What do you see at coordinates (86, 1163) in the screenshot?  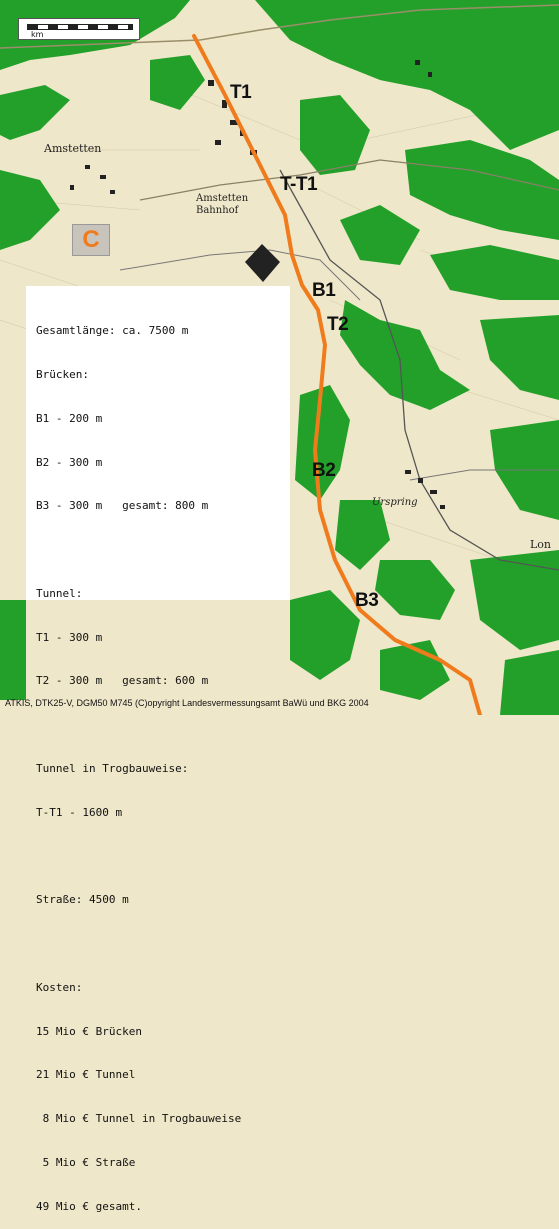 I see `info-line: 5 Mio € Straße` at bounding box center [86, 1163].